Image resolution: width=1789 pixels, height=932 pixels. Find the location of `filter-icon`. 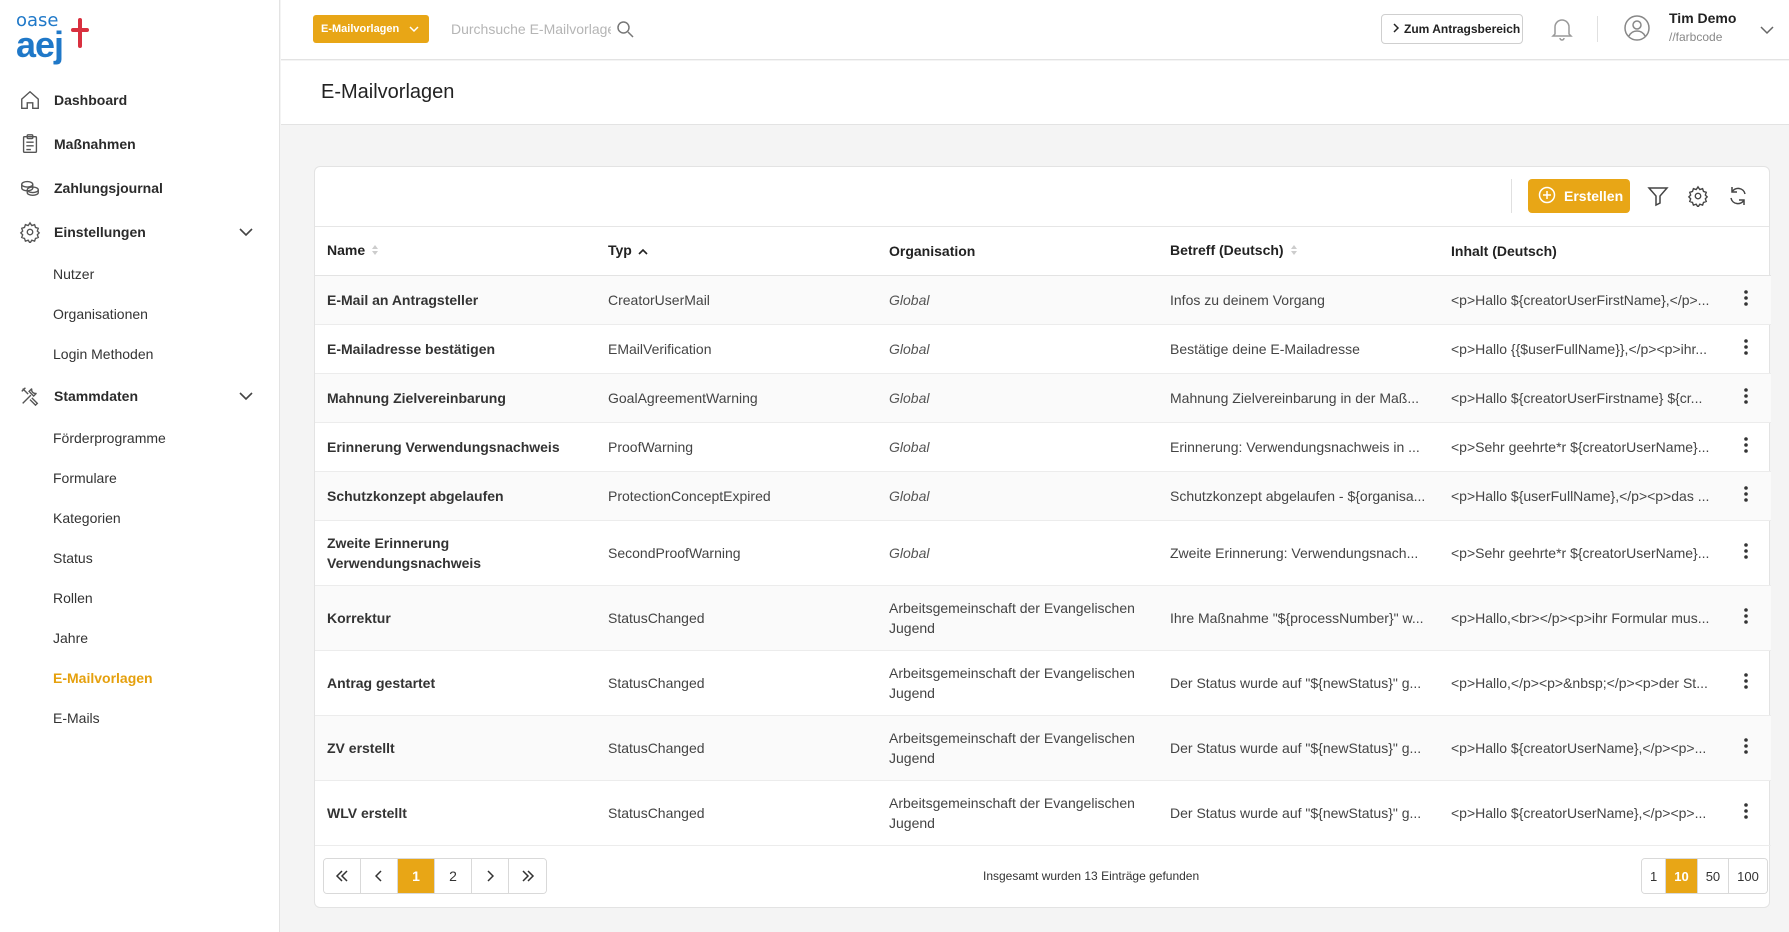

filter-icon is located at coordinates (1658, 197).